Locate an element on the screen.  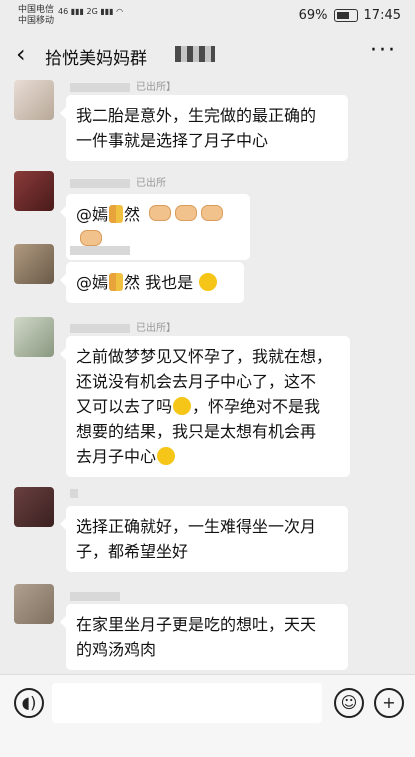
sender-name: 已出所 is located at coordinates (118, 181).